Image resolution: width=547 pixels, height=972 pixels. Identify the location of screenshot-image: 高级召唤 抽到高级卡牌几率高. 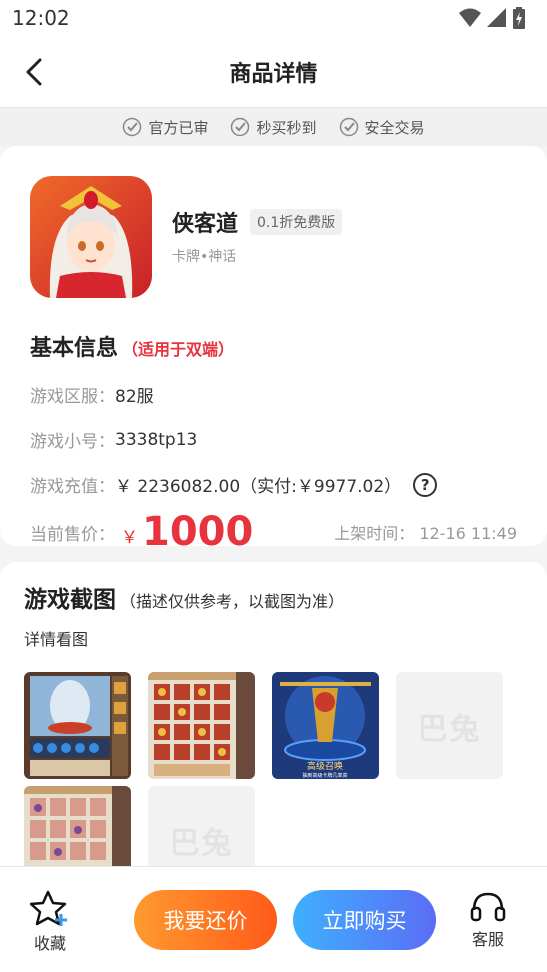
(325, 725).